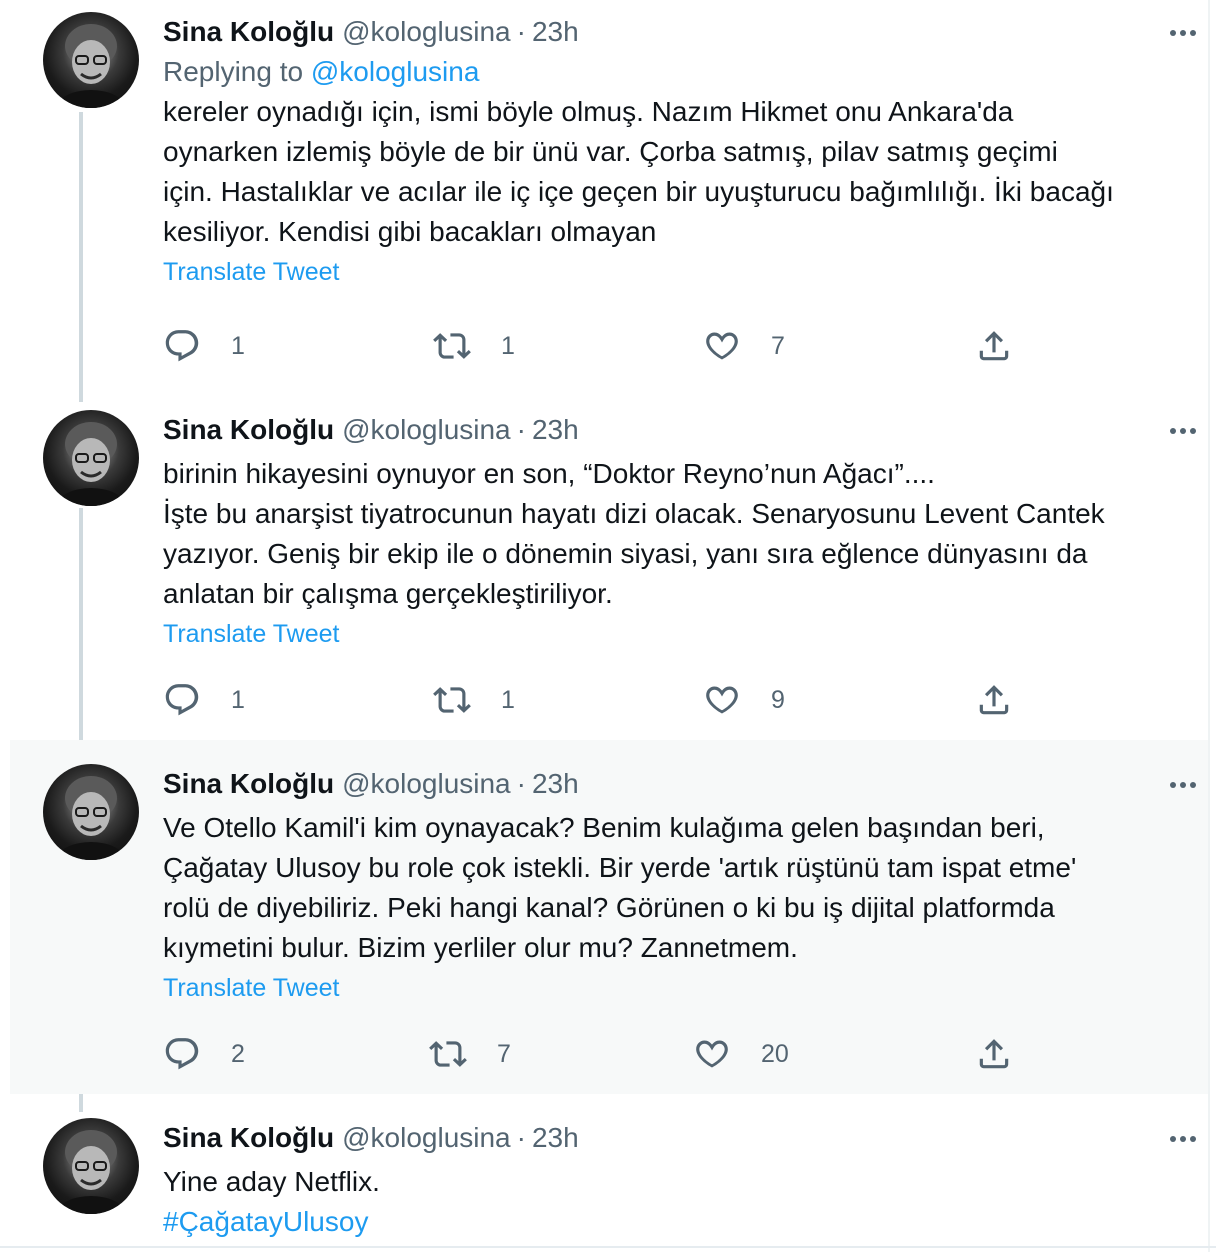 Image resolution: width=1216 pixels, height=1252 pixels. I want to click on tweet-actions: 1 1 9, so click(603, 700).